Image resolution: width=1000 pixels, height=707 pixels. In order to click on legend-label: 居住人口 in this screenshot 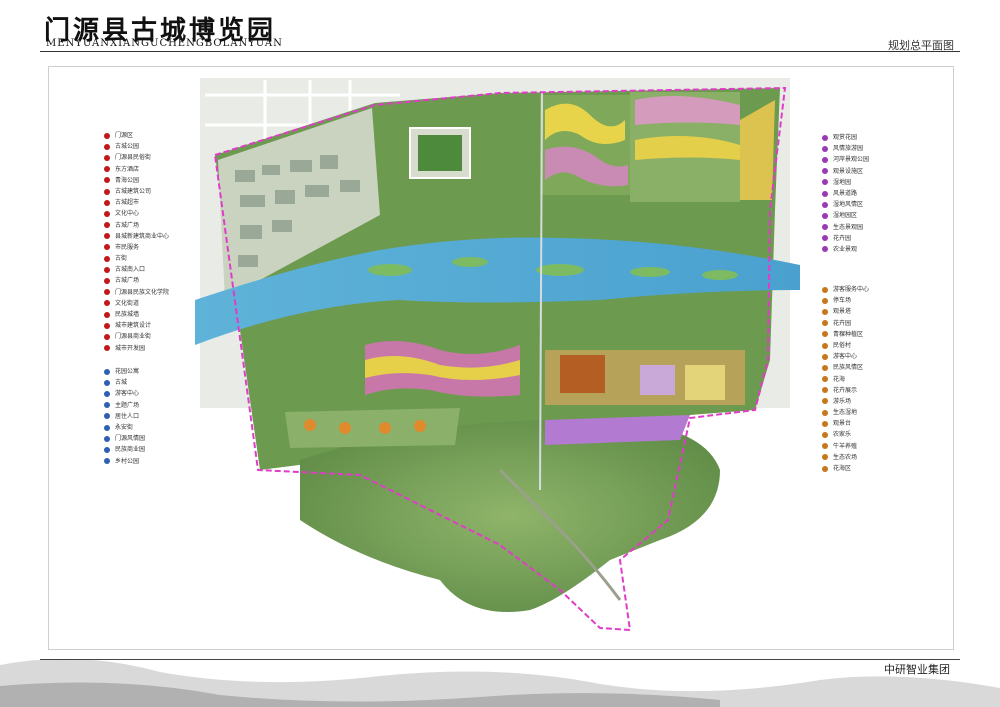, I will do `click(127, 416)`.